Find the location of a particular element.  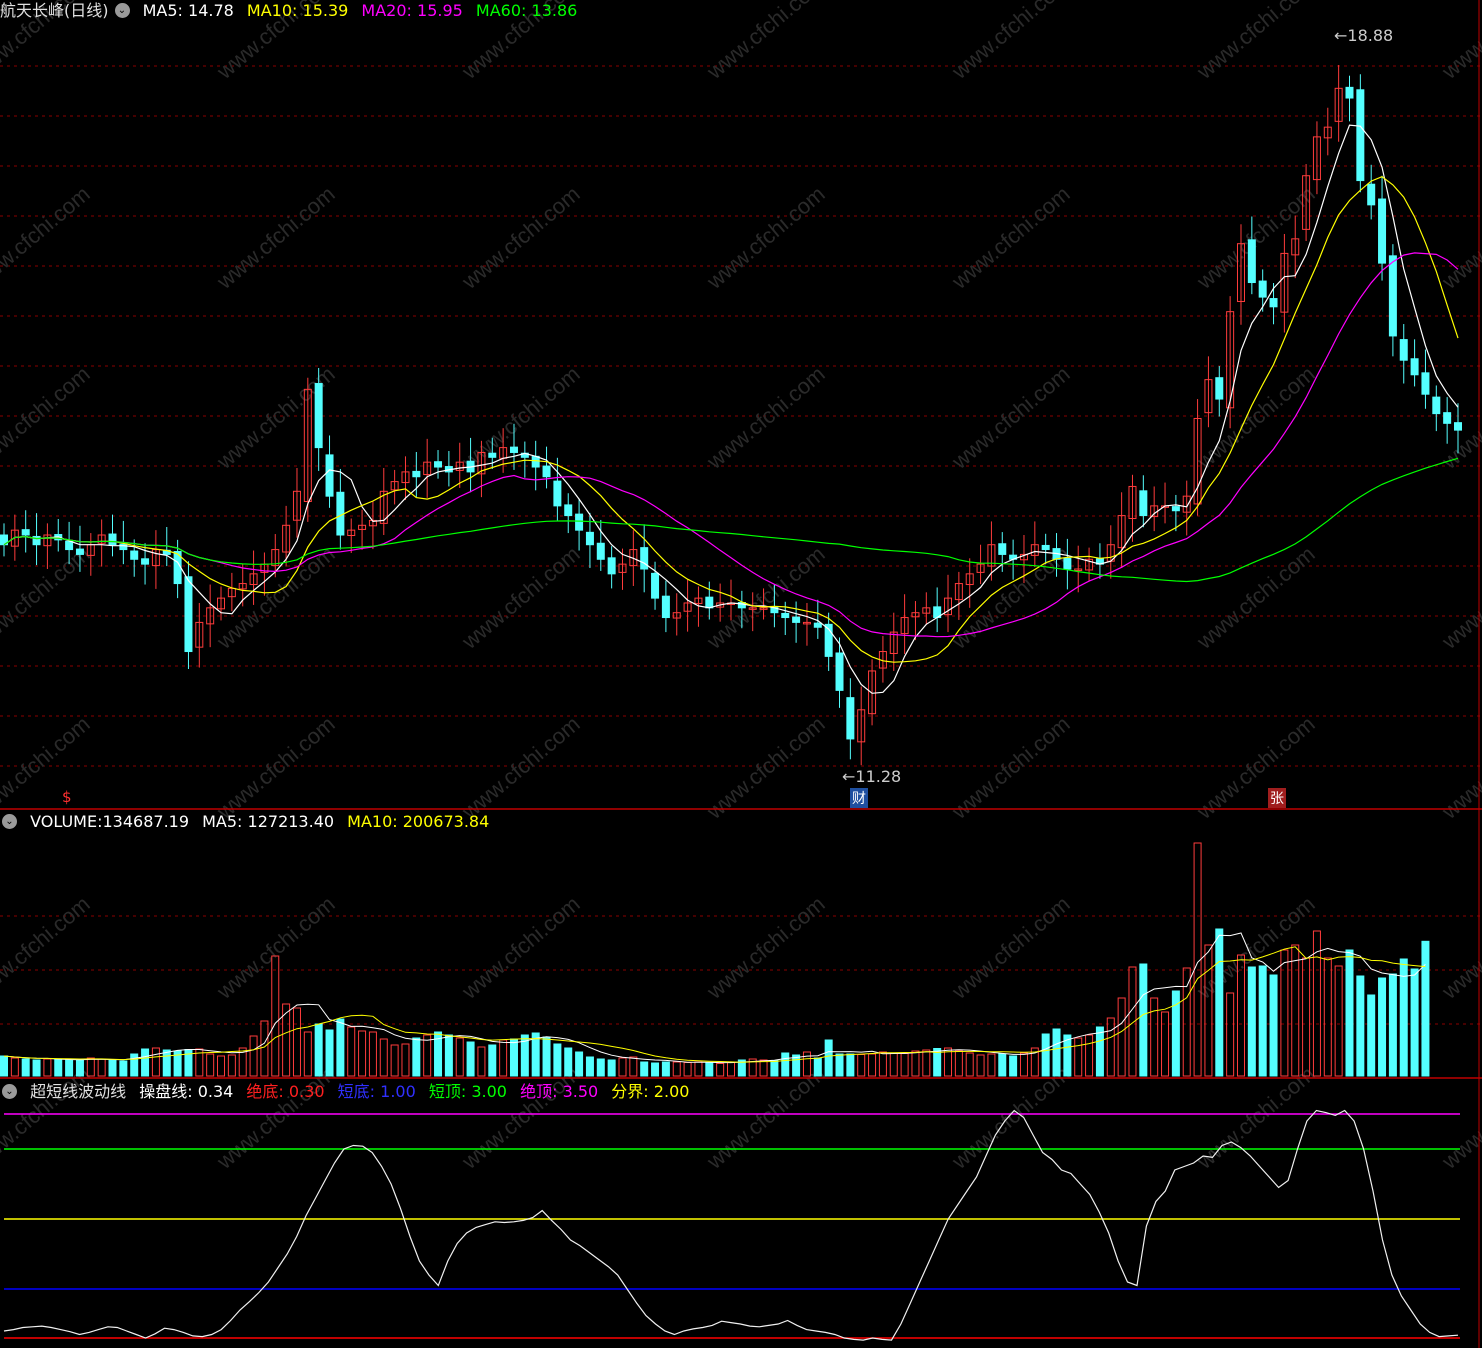

volume-value: 134687.19 is located at coordinates (146, 821).